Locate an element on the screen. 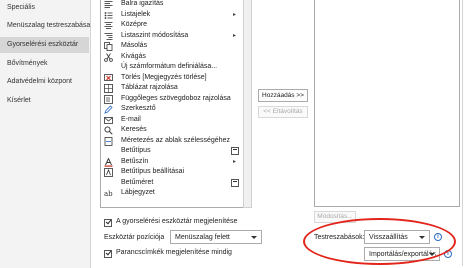 This screenshot has width=474, height=268. add-button: Hozzáadás >> is located at coordinates (283, 95).